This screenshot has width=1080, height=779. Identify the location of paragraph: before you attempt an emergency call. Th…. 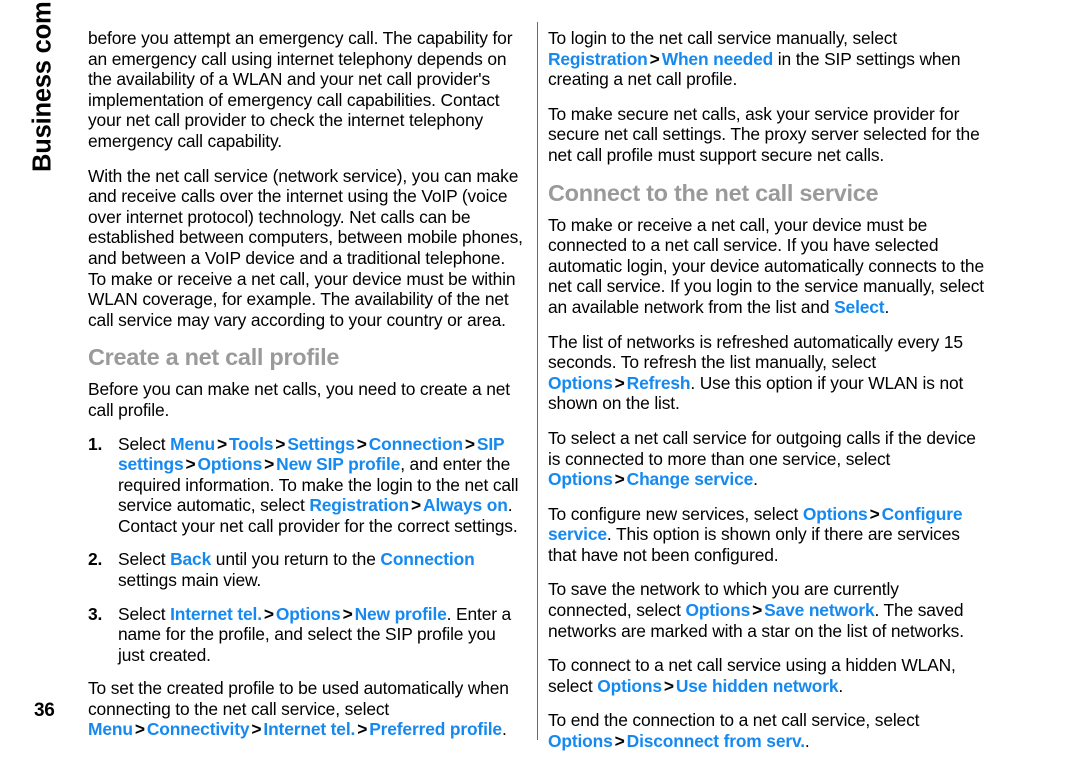
(300, 89).